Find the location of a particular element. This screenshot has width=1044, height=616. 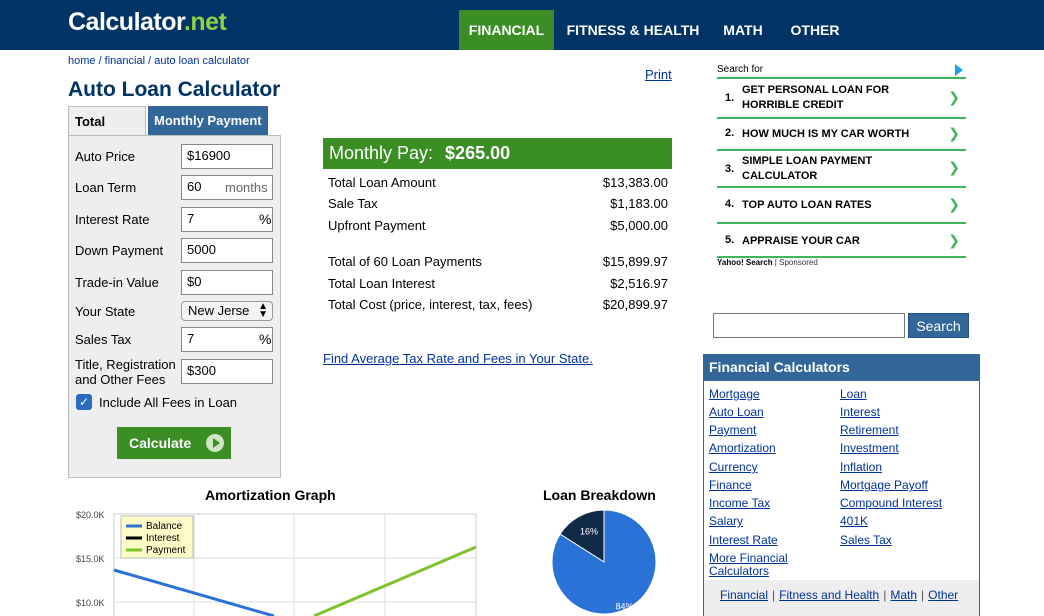

pie-slice-label: 84% is located at coordinates (625, 606).